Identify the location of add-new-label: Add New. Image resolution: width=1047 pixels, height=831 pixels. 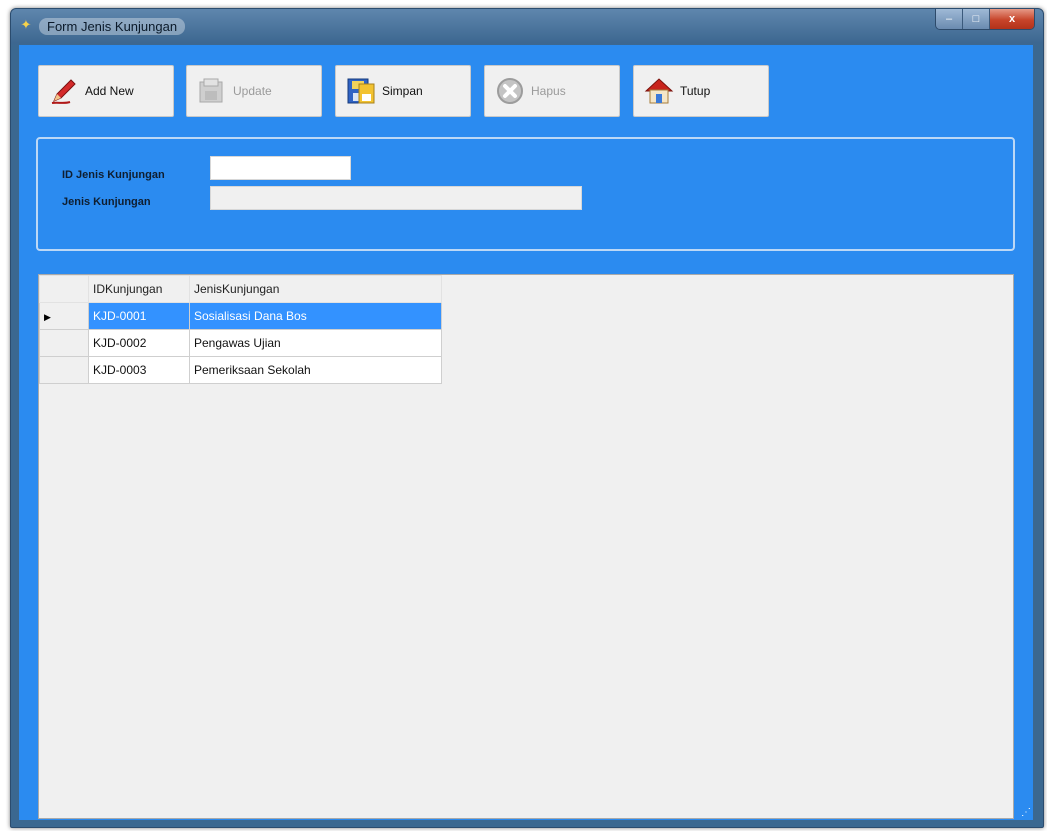
(109, 91).